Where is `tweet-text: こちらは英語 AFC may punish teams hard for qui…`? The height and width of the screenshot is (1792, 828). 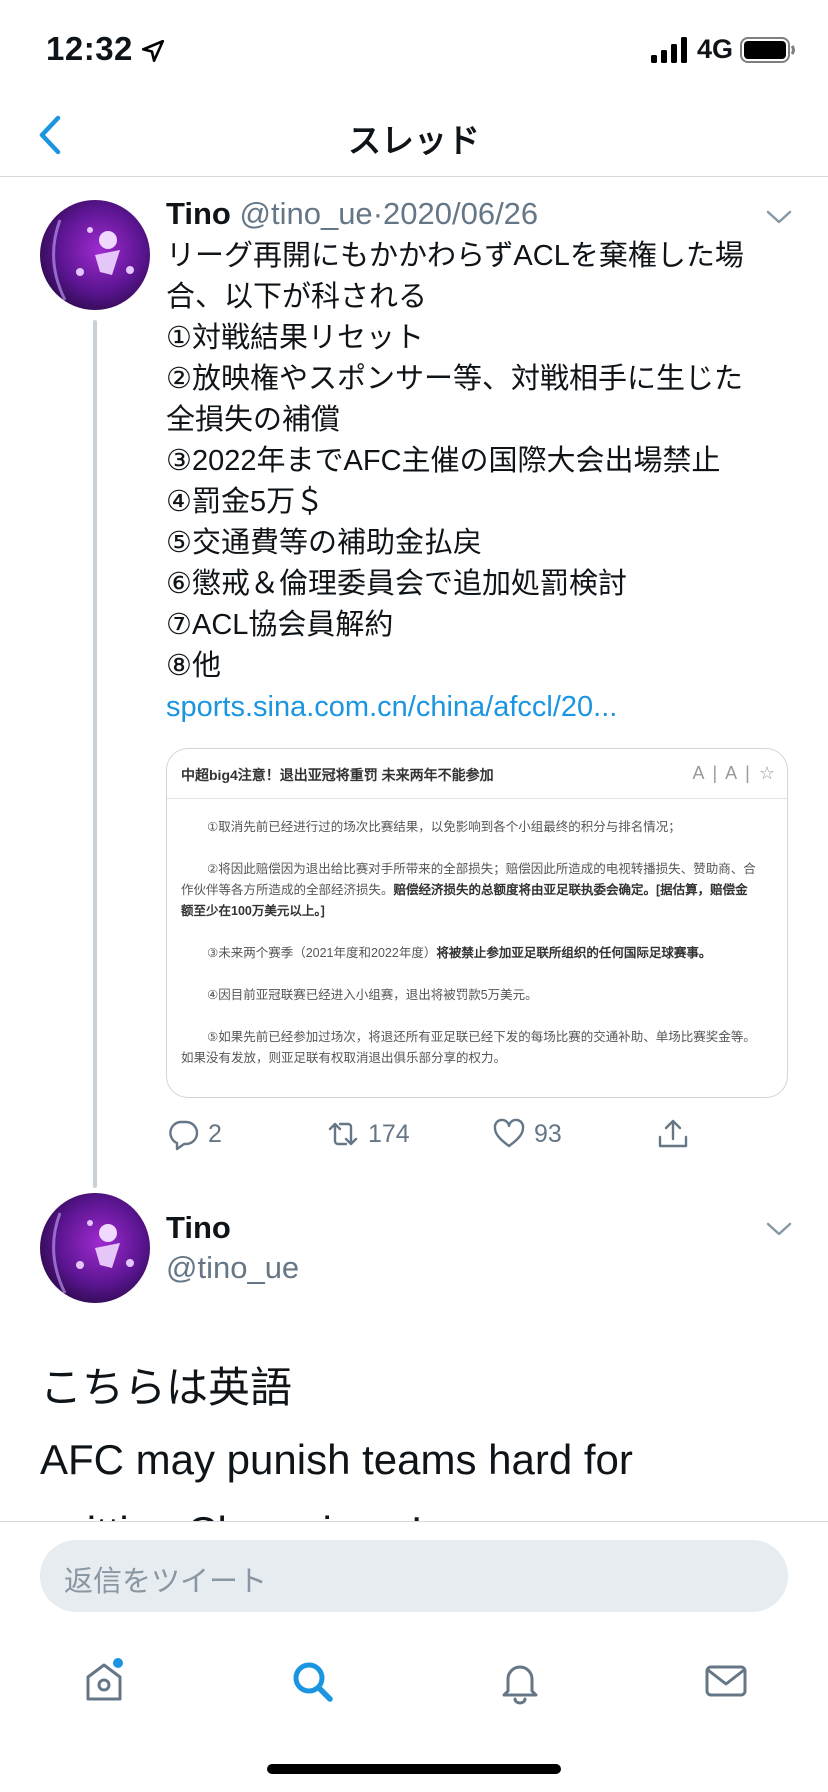
tweet-text: こちらは英語 AFC may punish teams hard for qui… is located at coordinates (420, 1437).